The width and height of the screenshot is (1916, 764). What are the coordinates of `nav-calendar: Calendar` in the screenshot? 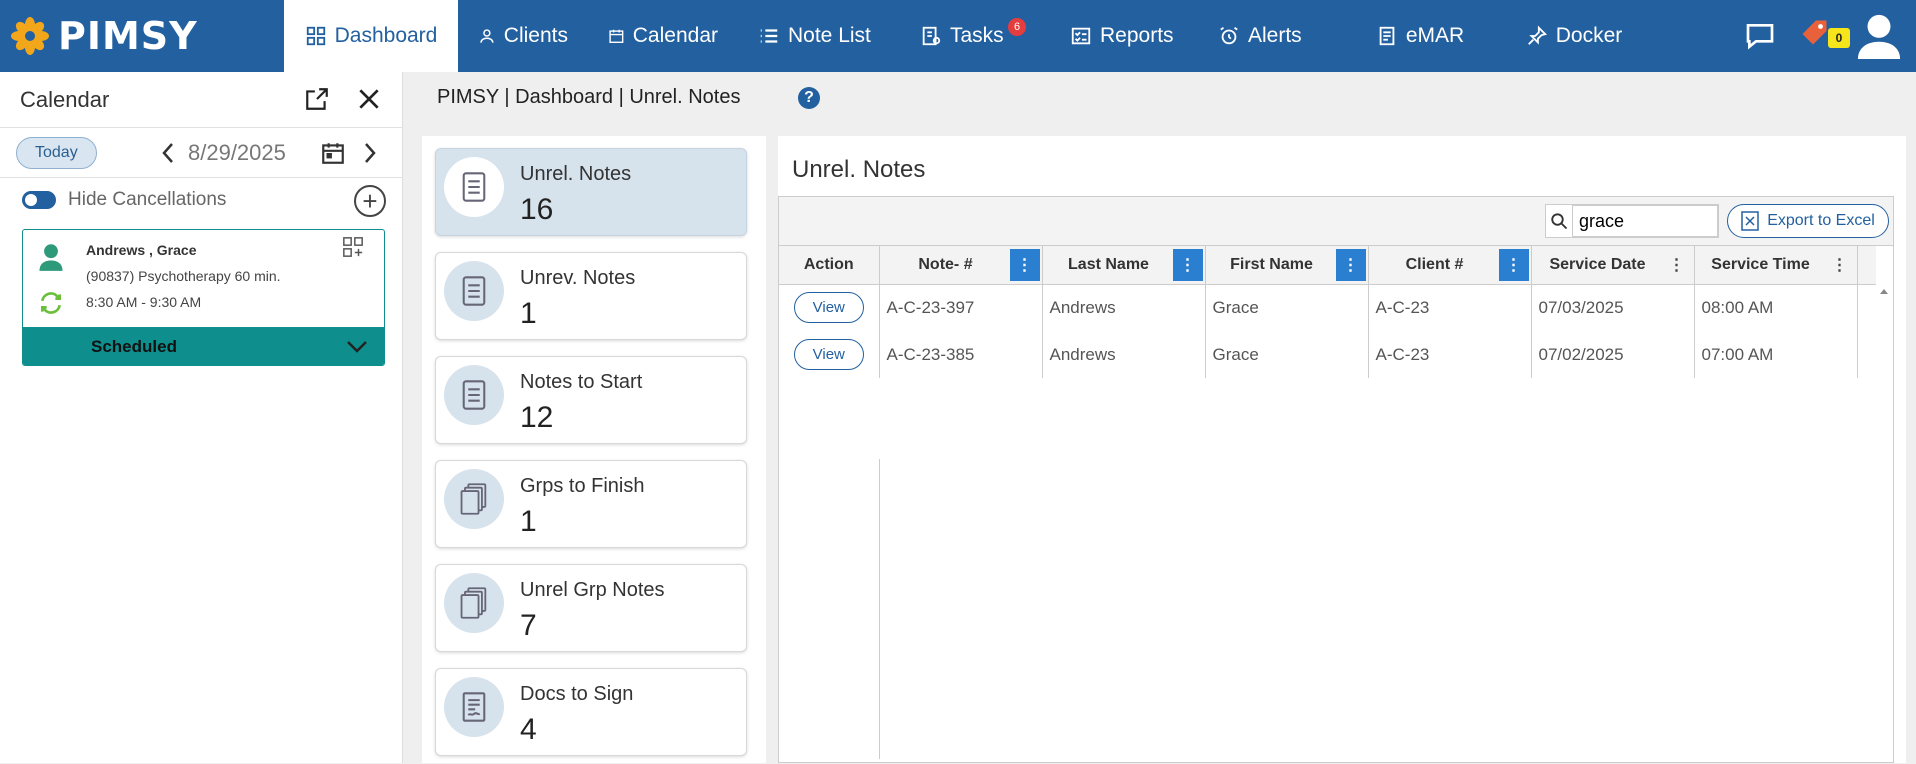 It's located at (663, 36).